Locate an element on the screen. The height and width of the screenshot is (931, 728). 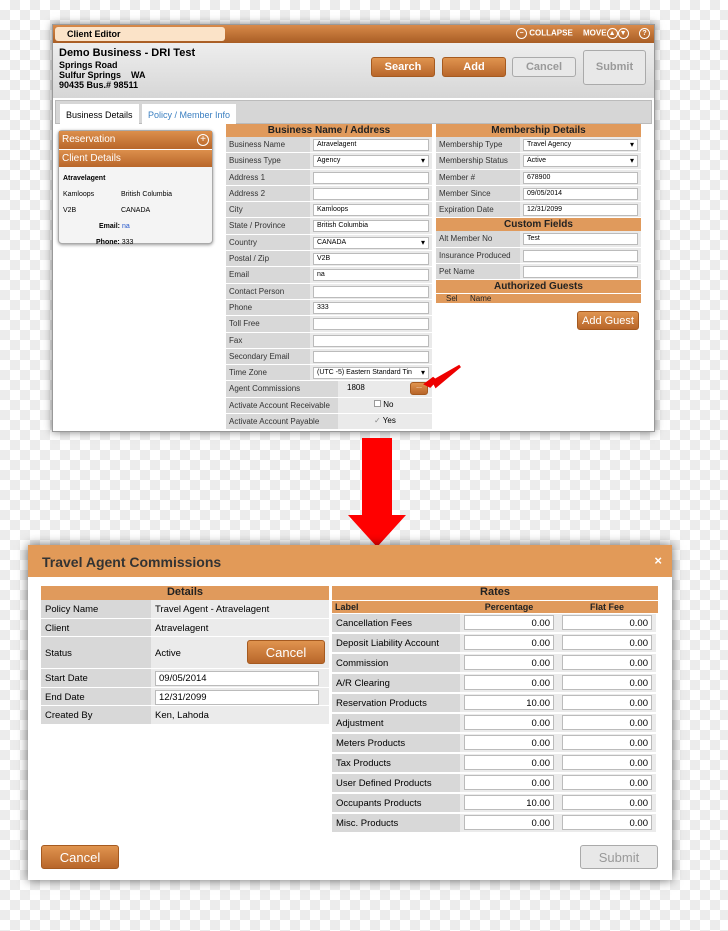
tab-policy-member-info: Policy / Member Info is located at coordinates (189, 114).